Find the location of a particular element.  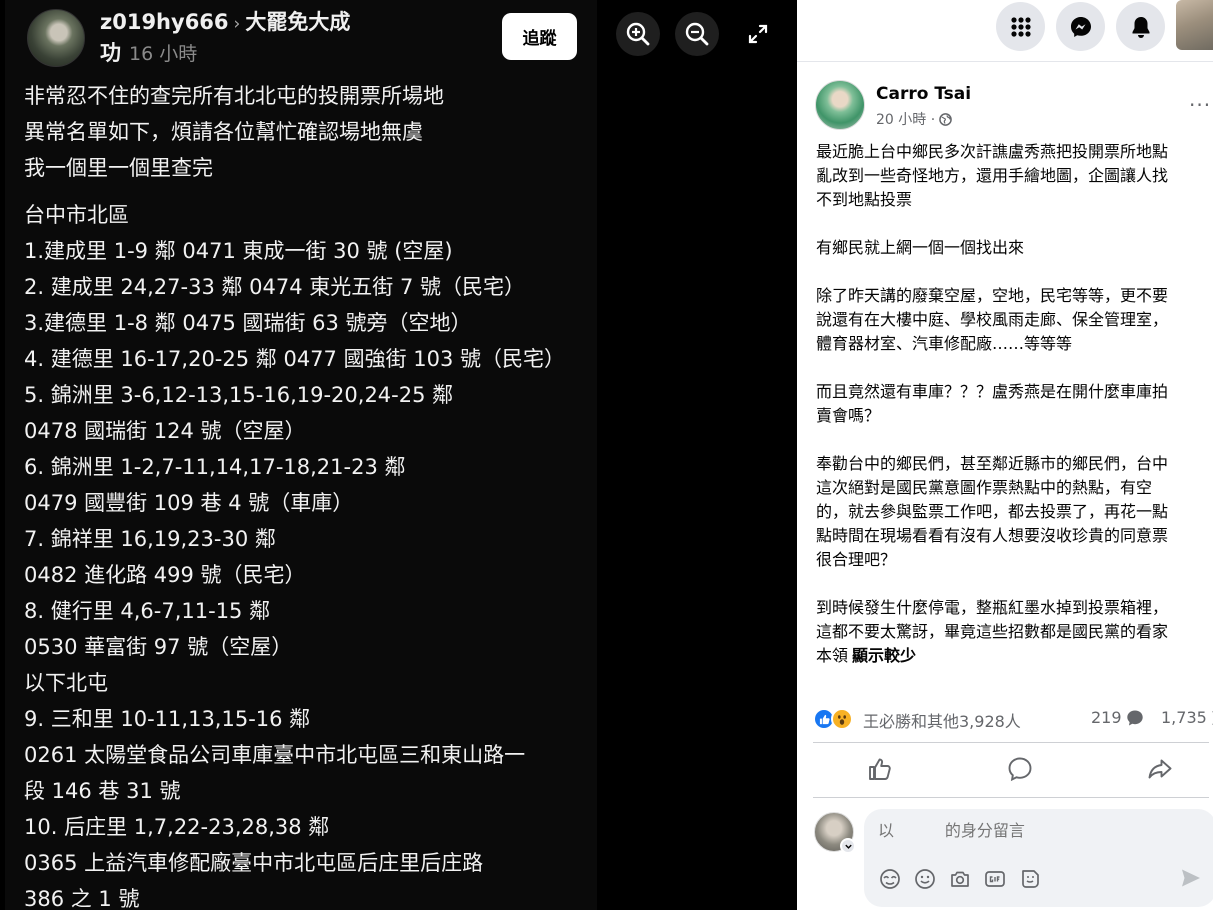

author-avatar is located at coordinates (56, 38).